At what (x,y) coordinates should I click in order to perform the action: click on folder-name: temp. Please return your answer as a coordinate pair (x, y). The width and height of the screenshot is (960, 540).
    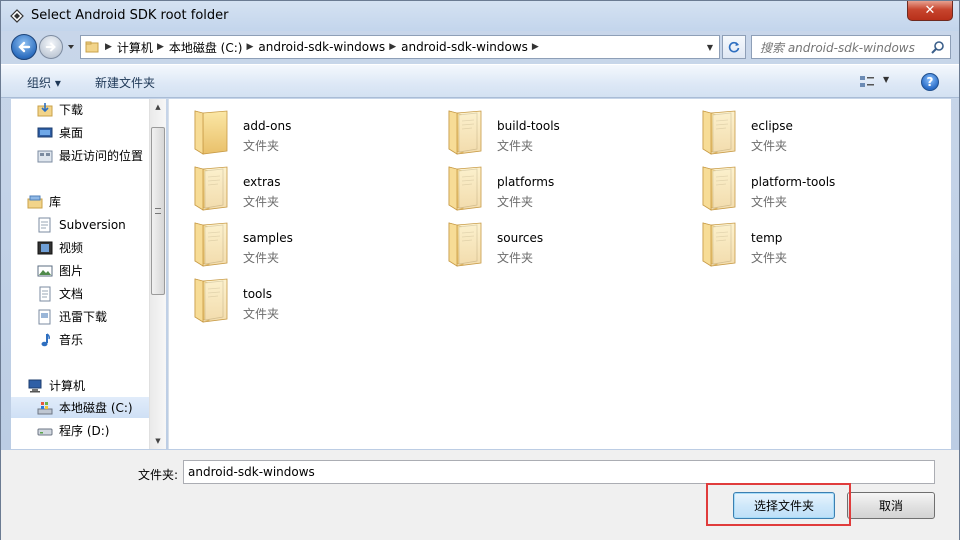
    Looking at the image, I should click on (767, 238).